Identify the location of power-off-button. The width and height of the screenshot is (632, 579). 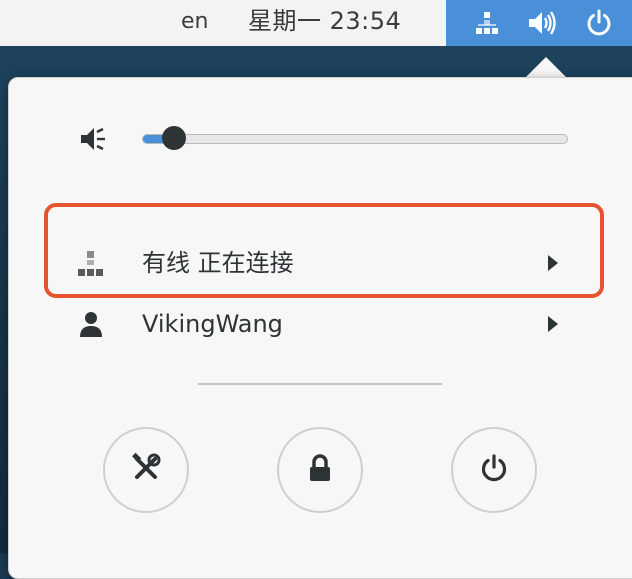
(494, 470).